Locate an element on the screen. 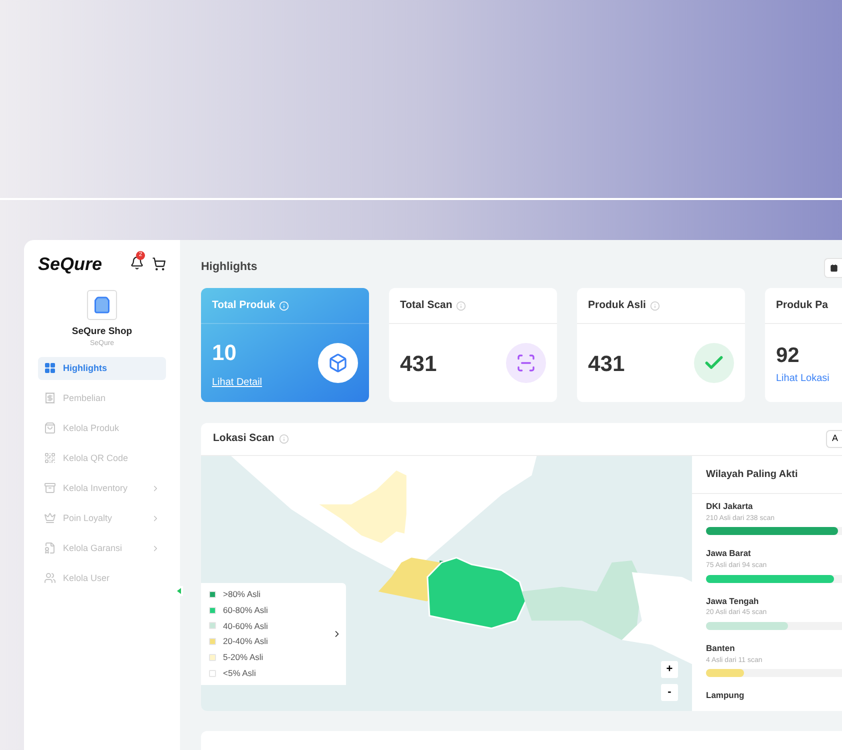  stat-value: 10 is located at coordinates (225, 353).